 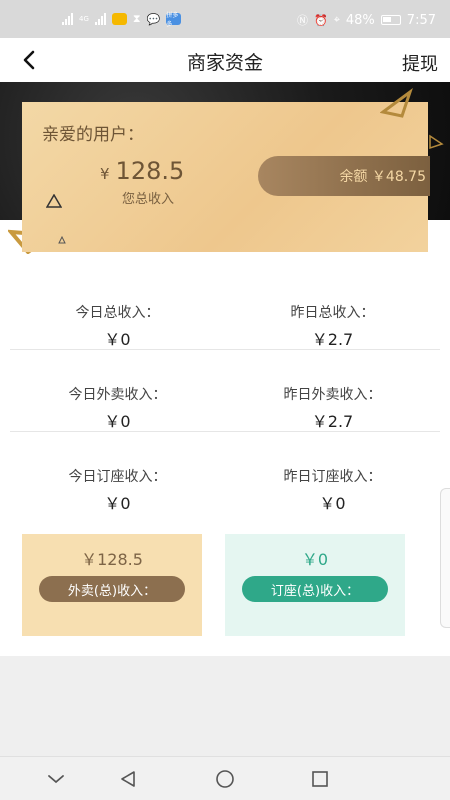 I want to click on app-badge-icon: 拼多多, so click(x=174, y=20).